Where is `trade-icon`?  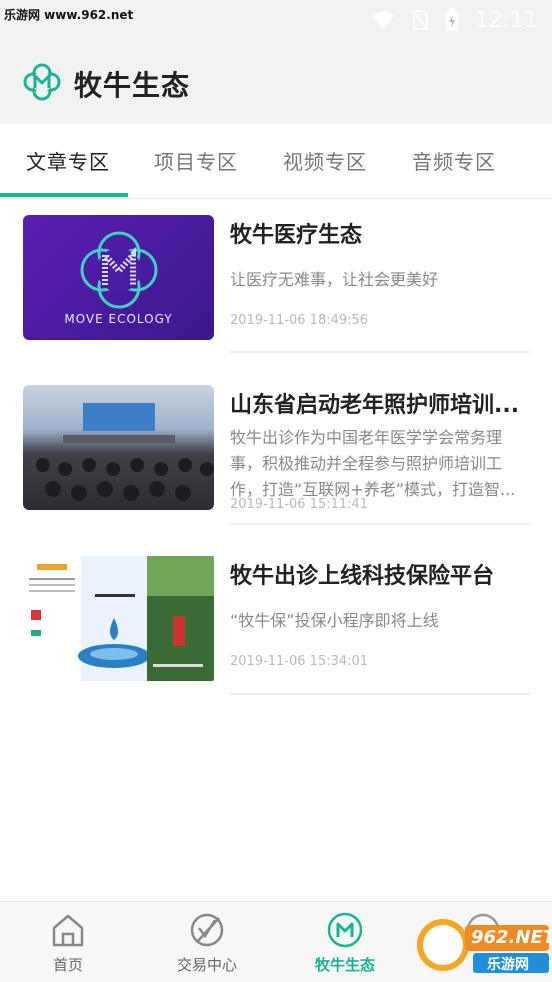
trade-icon is located at coordinates (207, 930).